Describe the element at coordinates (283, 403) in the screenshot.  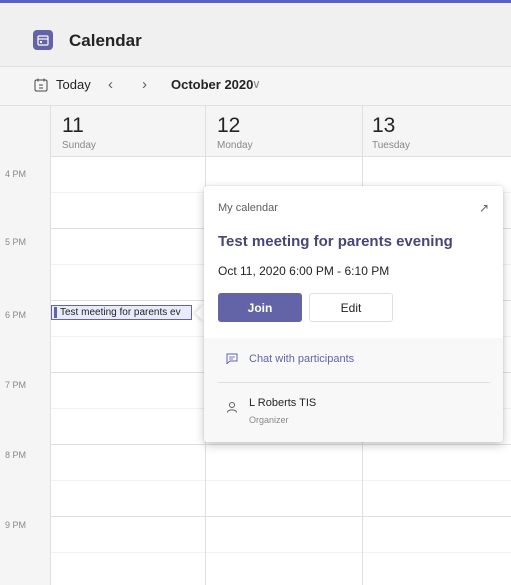
I see `organizer-name: L Roberts TIS` at that location.